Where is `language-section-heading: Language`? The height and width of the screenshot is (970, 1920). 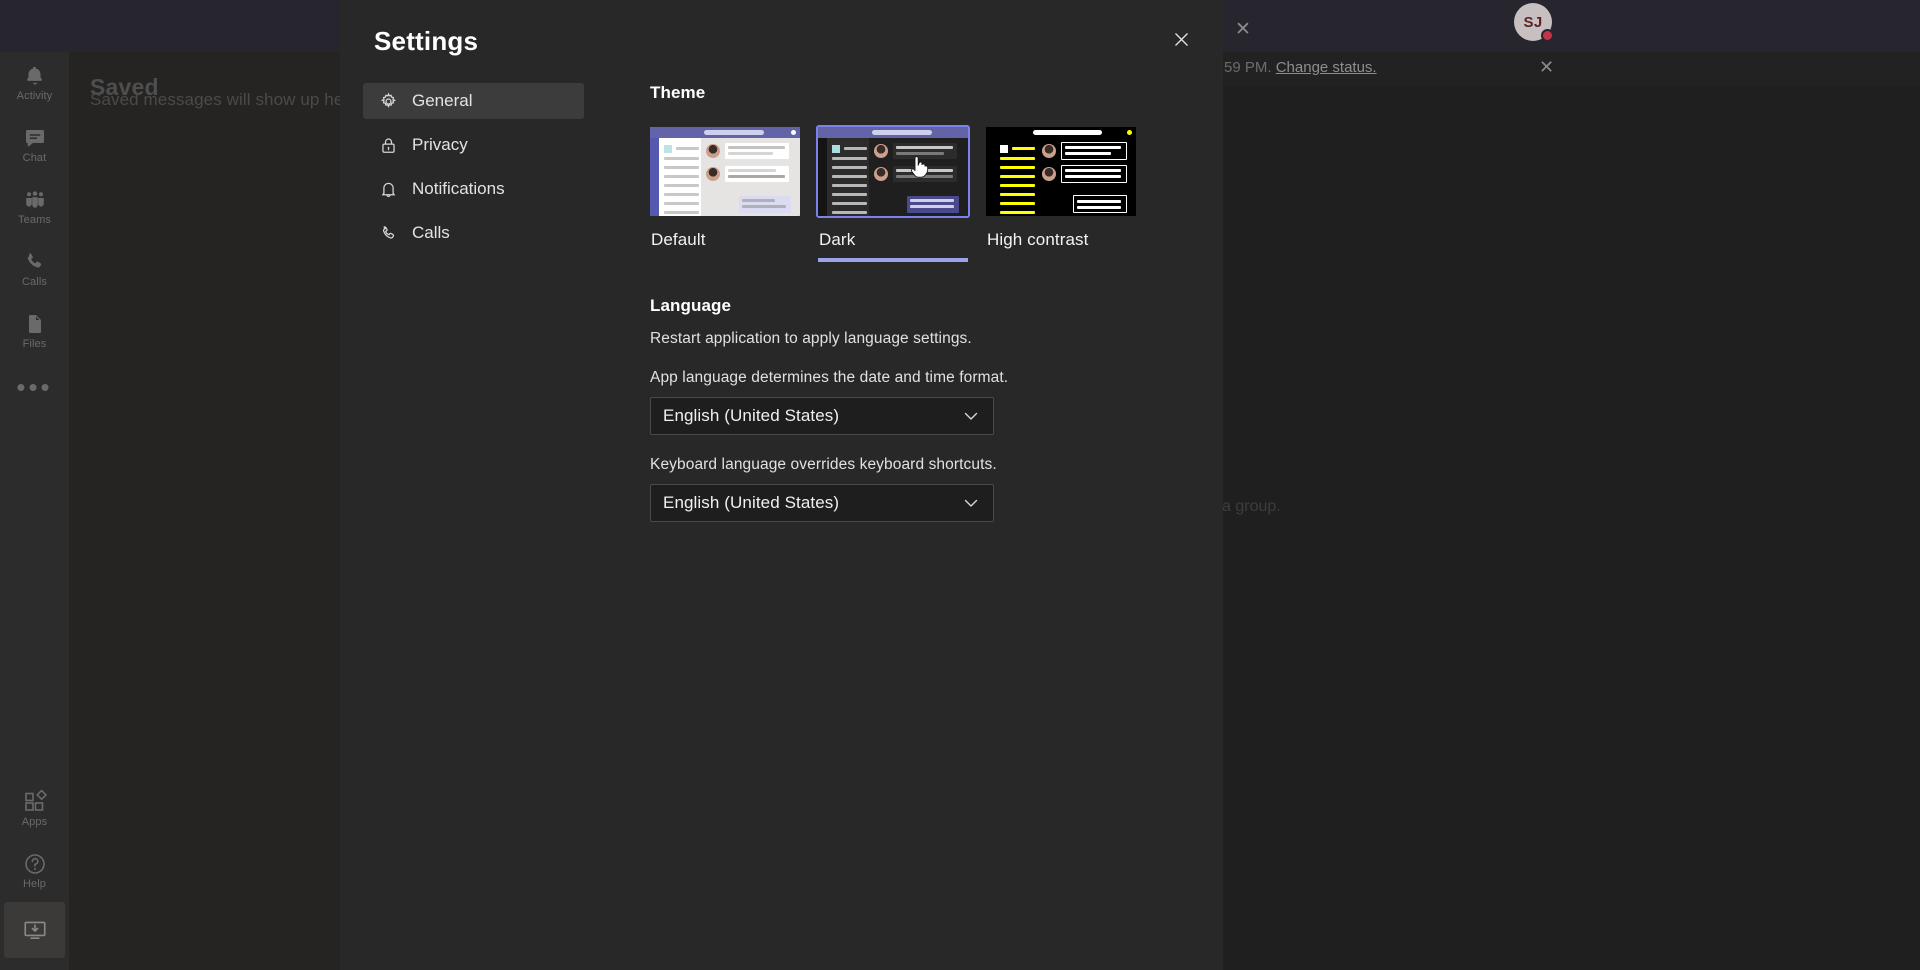
language-section-heading: Language is located at coordinates (691, 305).